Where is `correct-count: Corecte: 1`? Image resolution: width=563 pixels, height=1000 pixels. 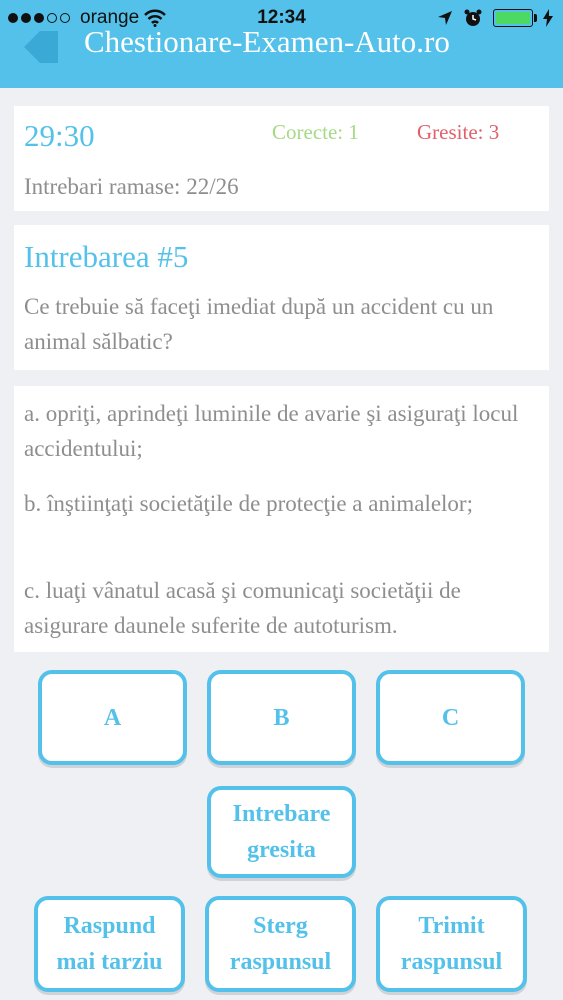 correct-count: Corecte: 1 is located at coordinates (315, 132).